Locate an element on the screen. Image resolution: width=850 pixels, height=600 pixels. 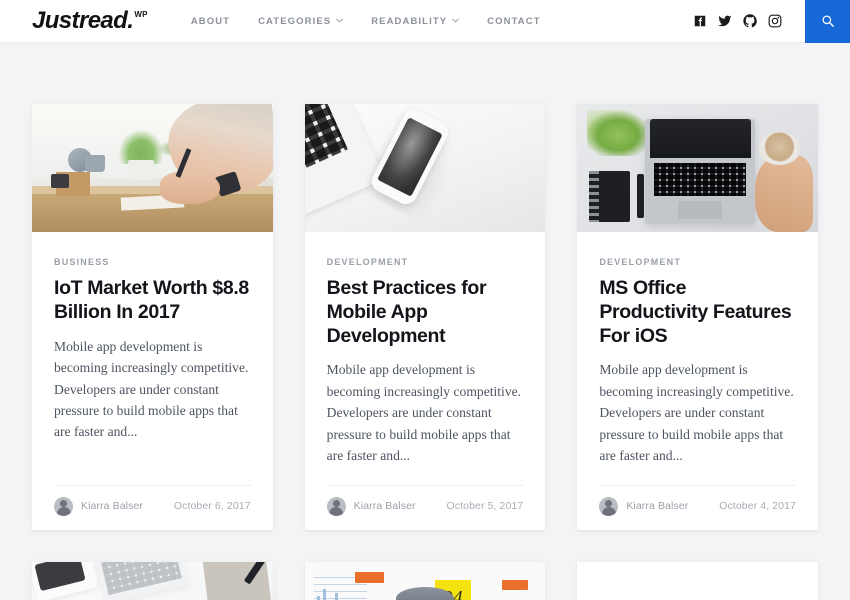
post-date: October 4, 2017 is located at coordinates (757, 506).